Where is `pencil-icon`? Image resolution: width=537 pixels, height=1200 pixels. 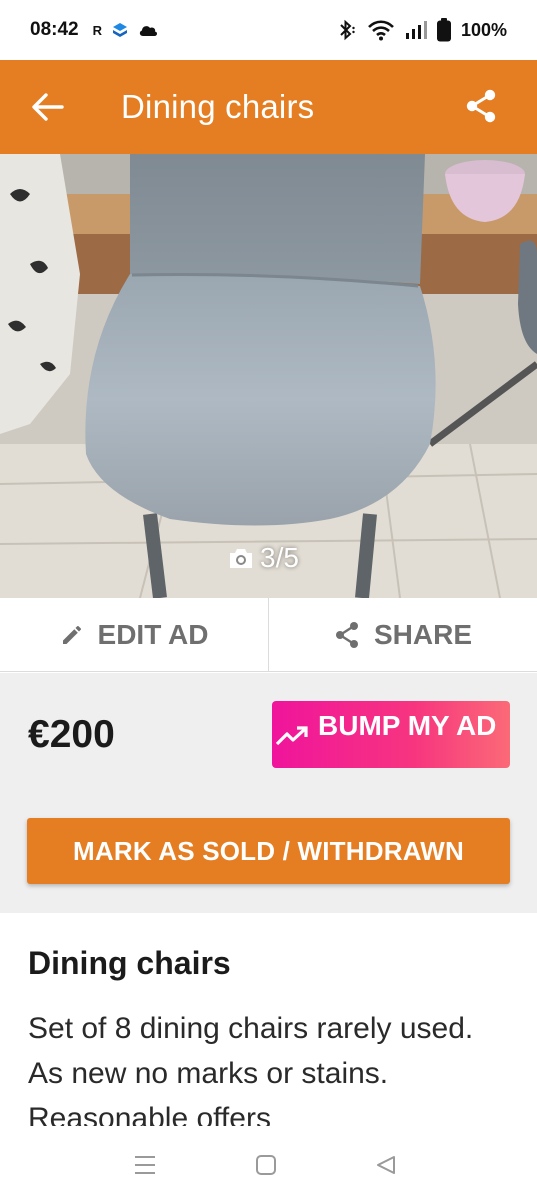 pencil-icon is located at coordinates (71, 634).